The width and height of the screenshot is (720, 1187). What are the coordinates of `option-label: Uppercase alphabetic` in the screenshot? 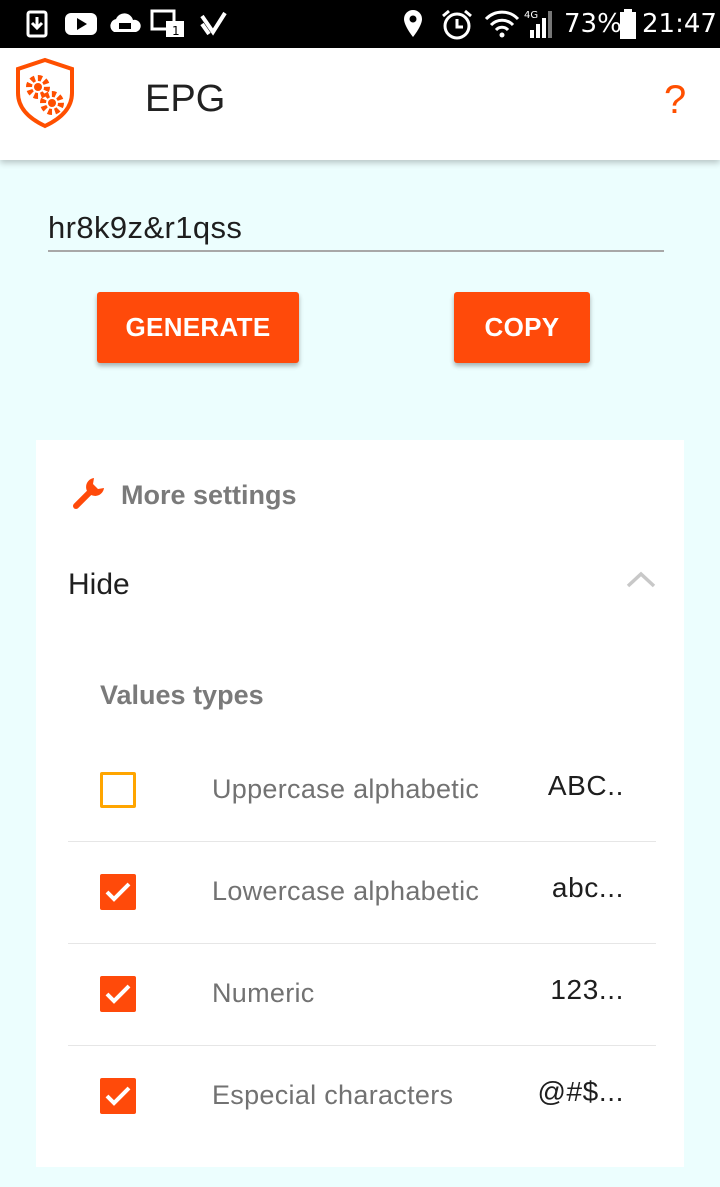 It's located at (346, 789).